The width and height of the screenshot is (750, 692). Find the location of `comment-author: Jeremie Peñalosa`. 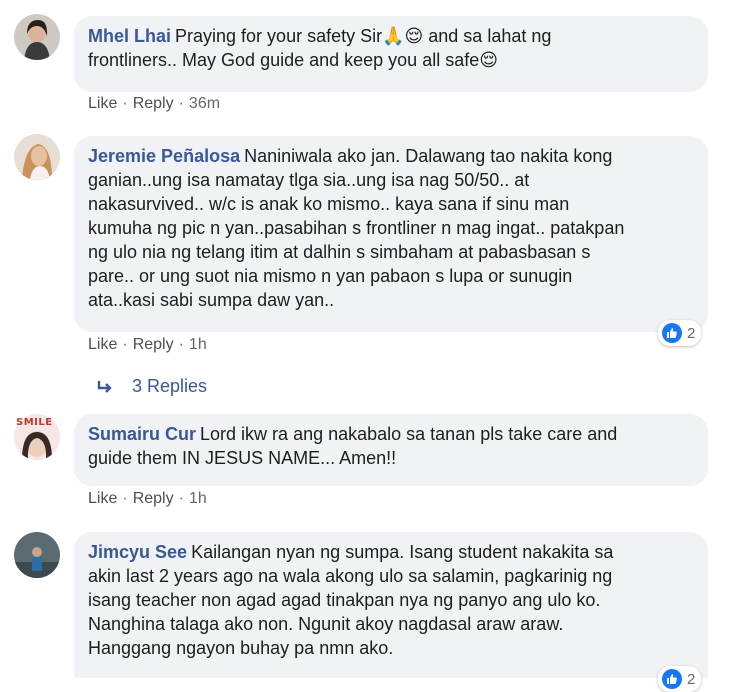

comment-author: Jeremie Peñalosa is located at coordinates (164, 156).